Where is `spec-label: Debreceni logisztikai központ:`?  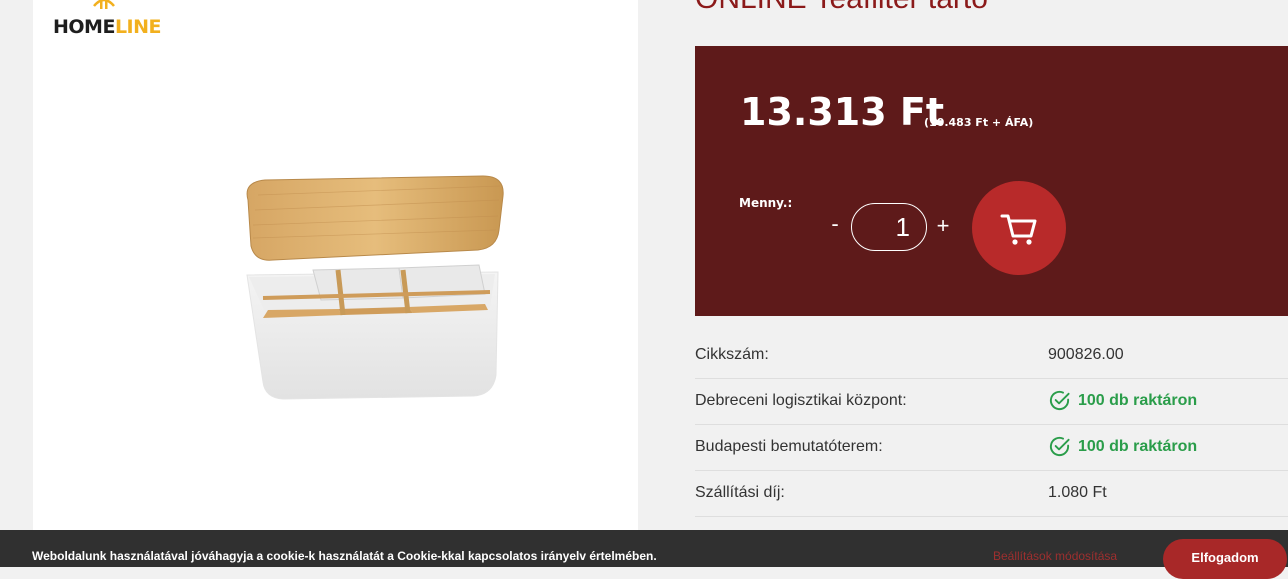 spec-label: Debreceni logisztikai központ: is located at coordinates (801, 400).